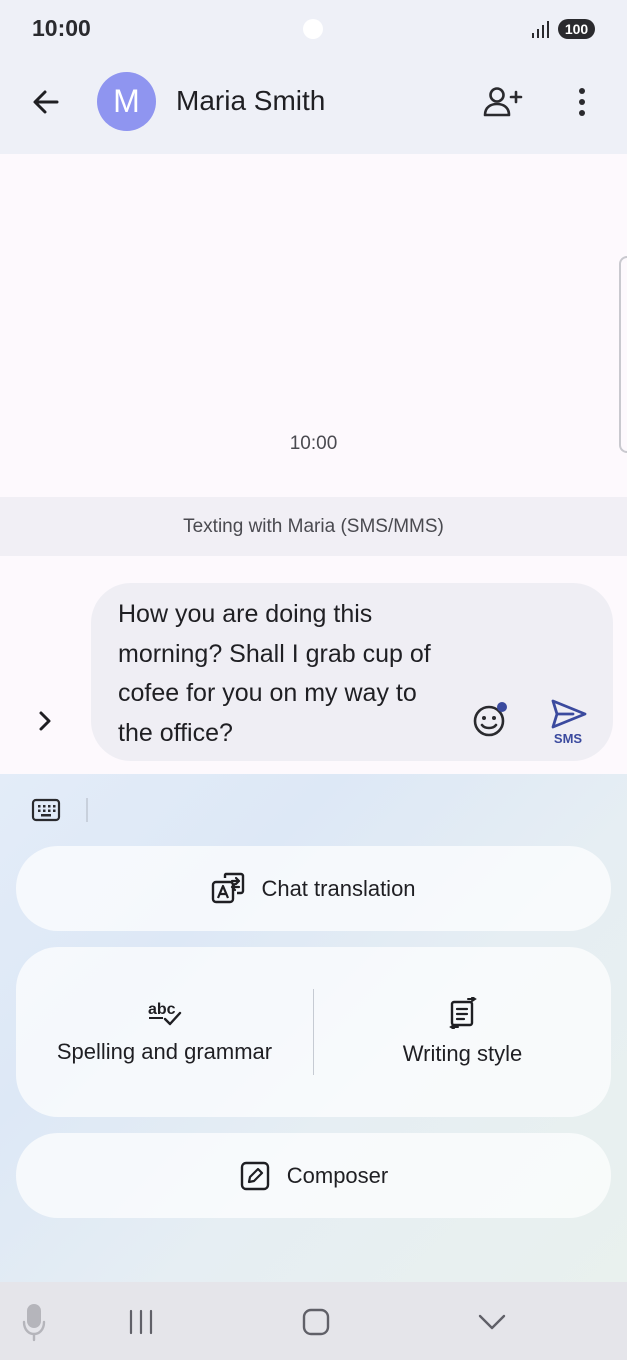 Image resolution: width=627 pixels, height=1360 pixels. Describe the element at coordinates (576, 29) in the screenshot. I see `battery-indicator: 100` at that location.